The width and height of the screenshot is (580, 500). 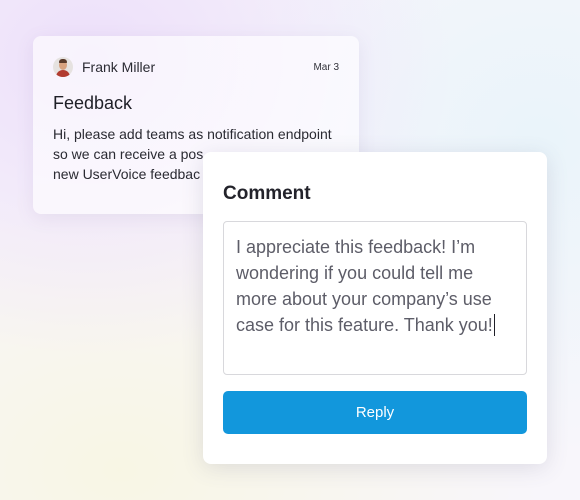 What do you see at coordinates (196, 67) in the screenshot?
I see `feedback-header: Frank Miller Mar 3` at bounding box center [196, 67].